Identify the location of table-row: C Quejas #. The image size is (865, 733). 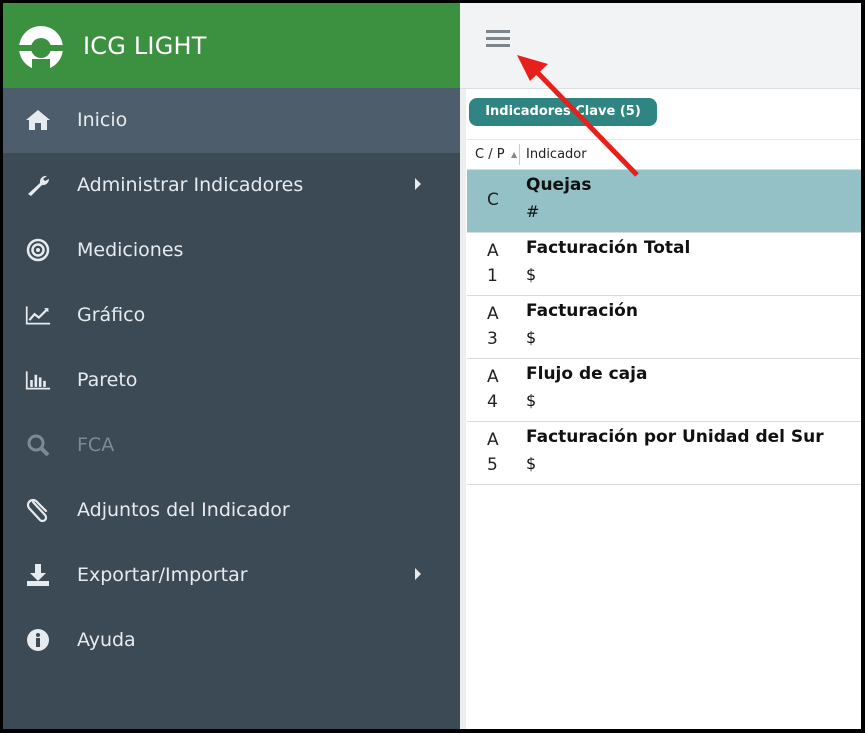
(664, 201).